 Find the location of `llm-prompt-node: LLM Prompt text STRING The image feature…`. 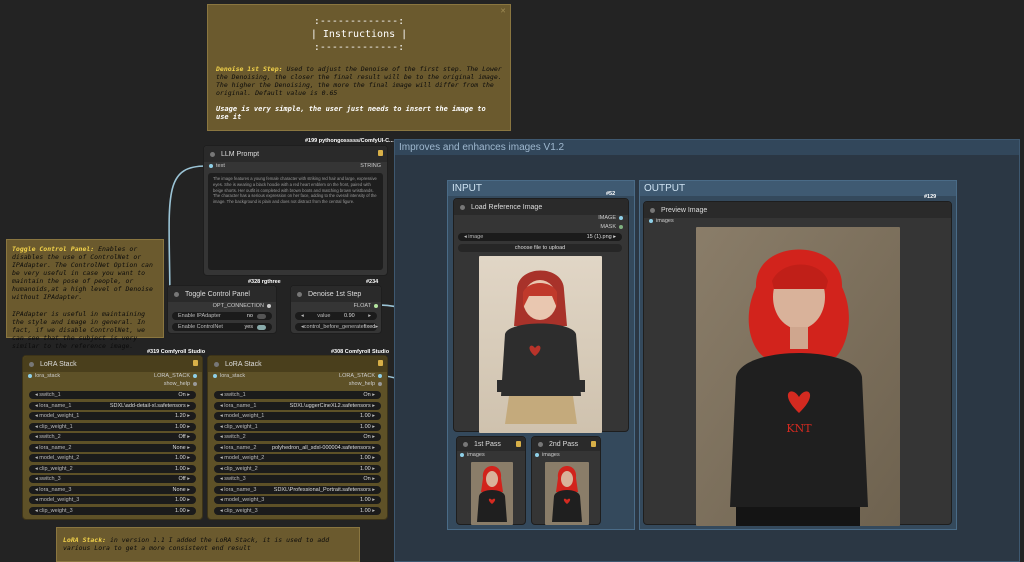

llm-prompt-node: LLM Prompt text STRING The image feature… is located at coordinates (295, 210).